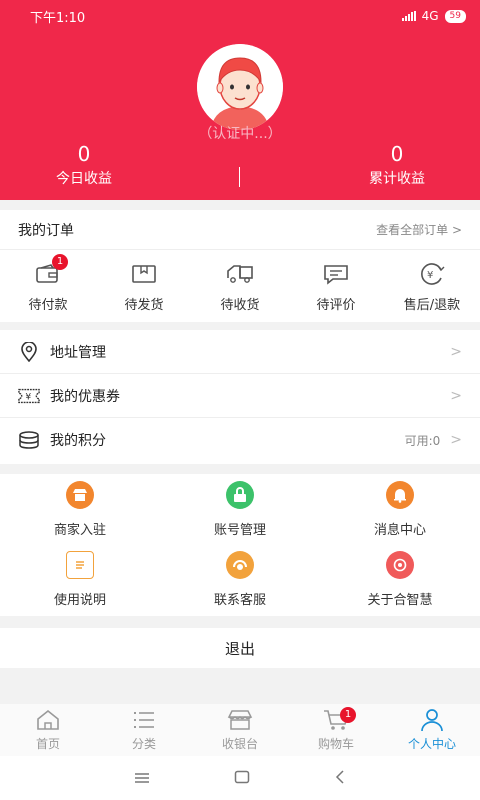 The height and width of the screenshot is (800, 480). What do you see at coordinates (239, 744) in the screenshot?
I see `tab-label: 收银台` at bounding box center [239, 744].